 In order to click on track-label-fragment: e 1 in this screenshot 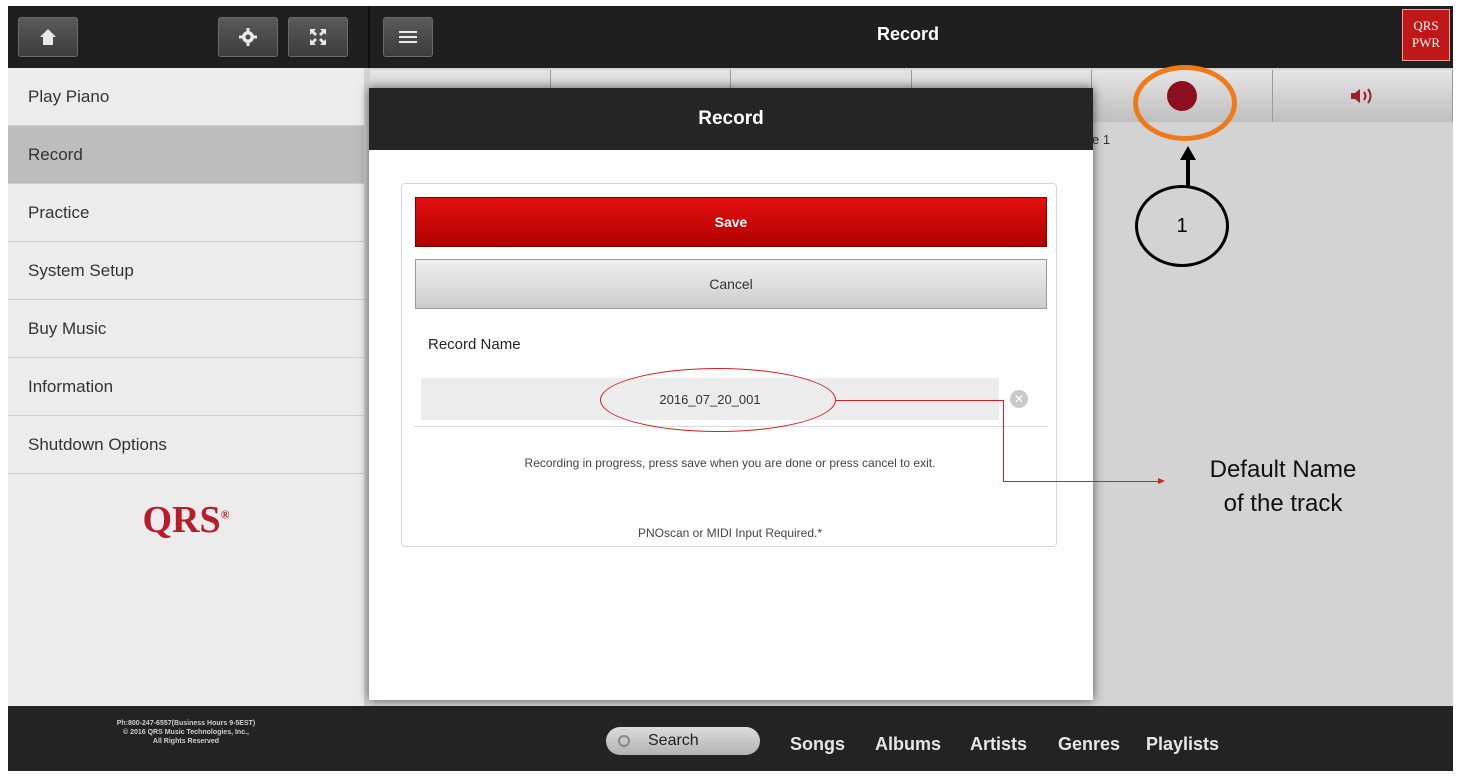, I will do `click(1101, 139)`.